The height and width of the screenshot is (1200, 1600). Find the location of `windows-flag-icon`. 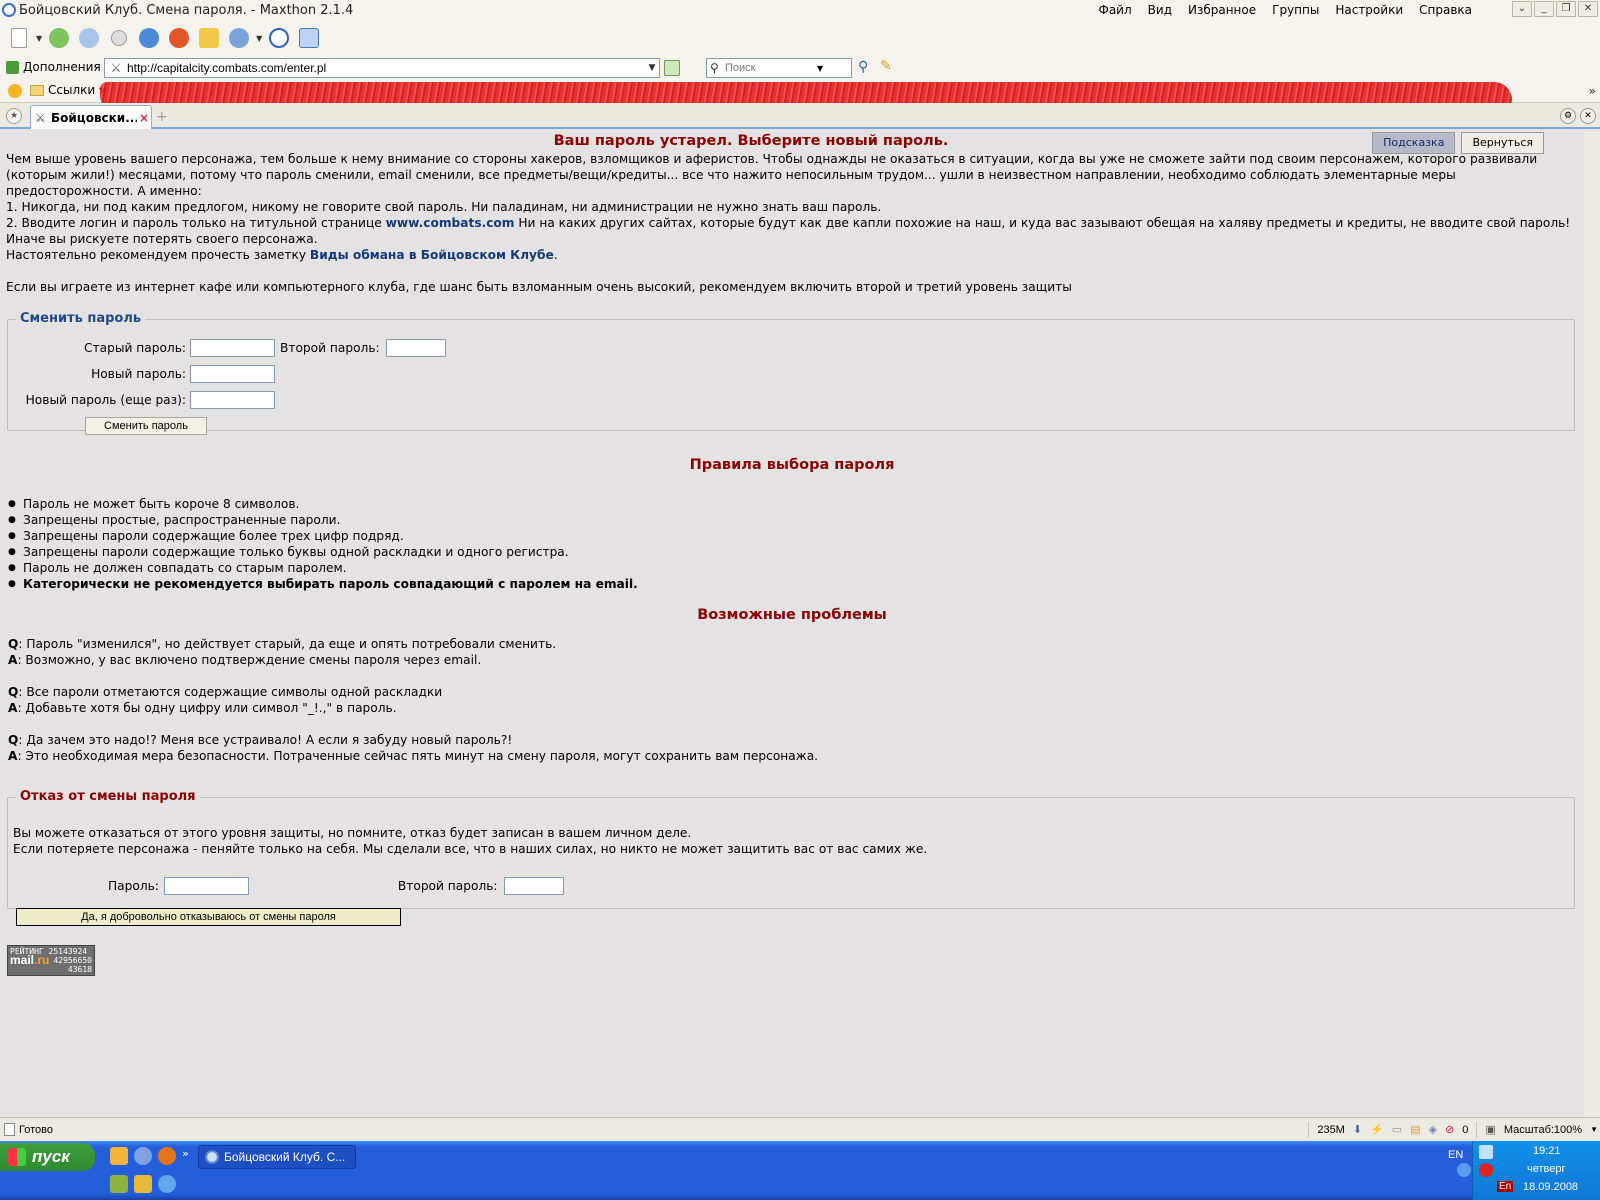

windows-flag-icon is located at coordinates (17, 1157).